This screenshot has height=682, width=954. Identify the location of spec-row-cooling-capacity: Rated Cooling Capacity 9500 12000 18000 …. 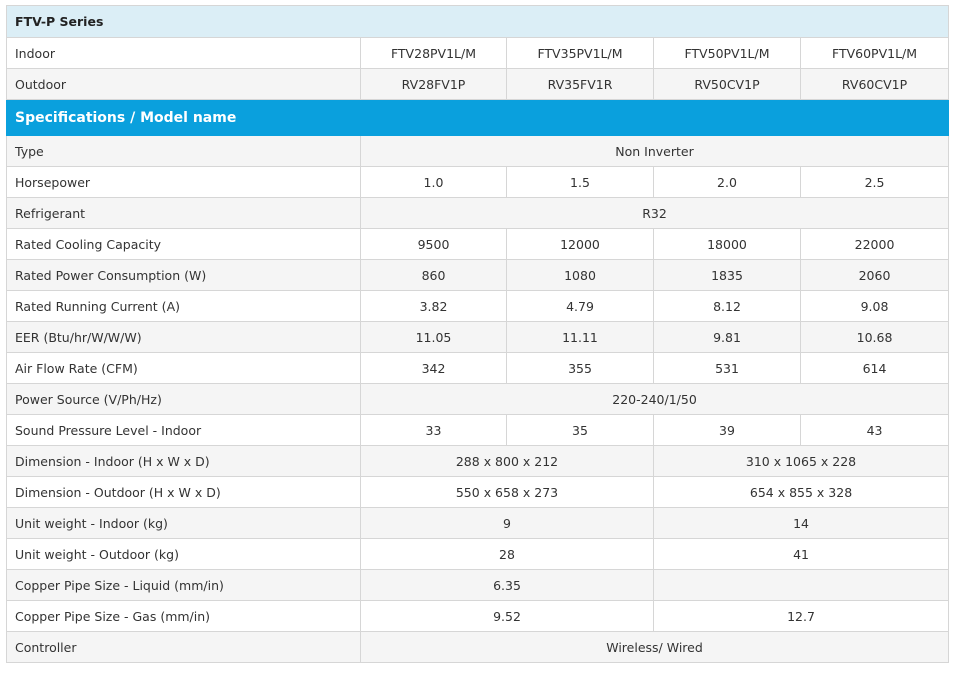
(478, 244).